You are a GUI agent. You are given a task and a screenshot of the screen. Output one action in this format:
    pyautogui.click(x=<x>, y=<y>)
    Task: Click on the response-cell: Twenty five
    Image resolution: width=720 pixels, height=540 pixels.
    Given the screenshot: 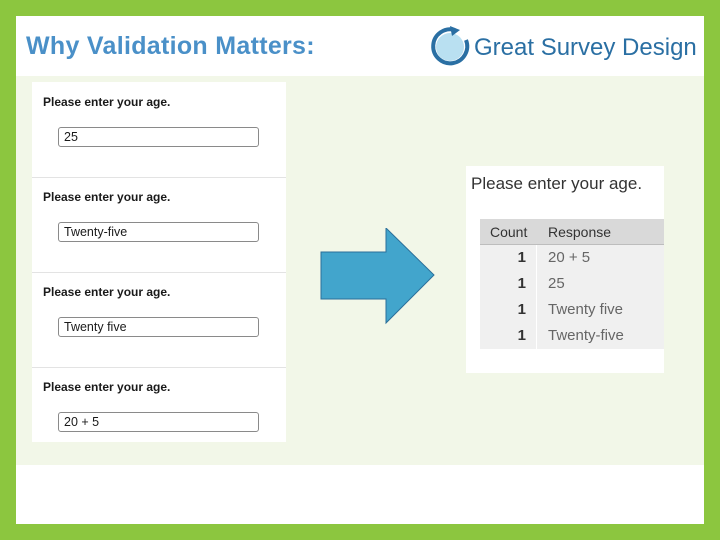 What is the action you would take?
    pyautogui.click(x=586, y=309)
    